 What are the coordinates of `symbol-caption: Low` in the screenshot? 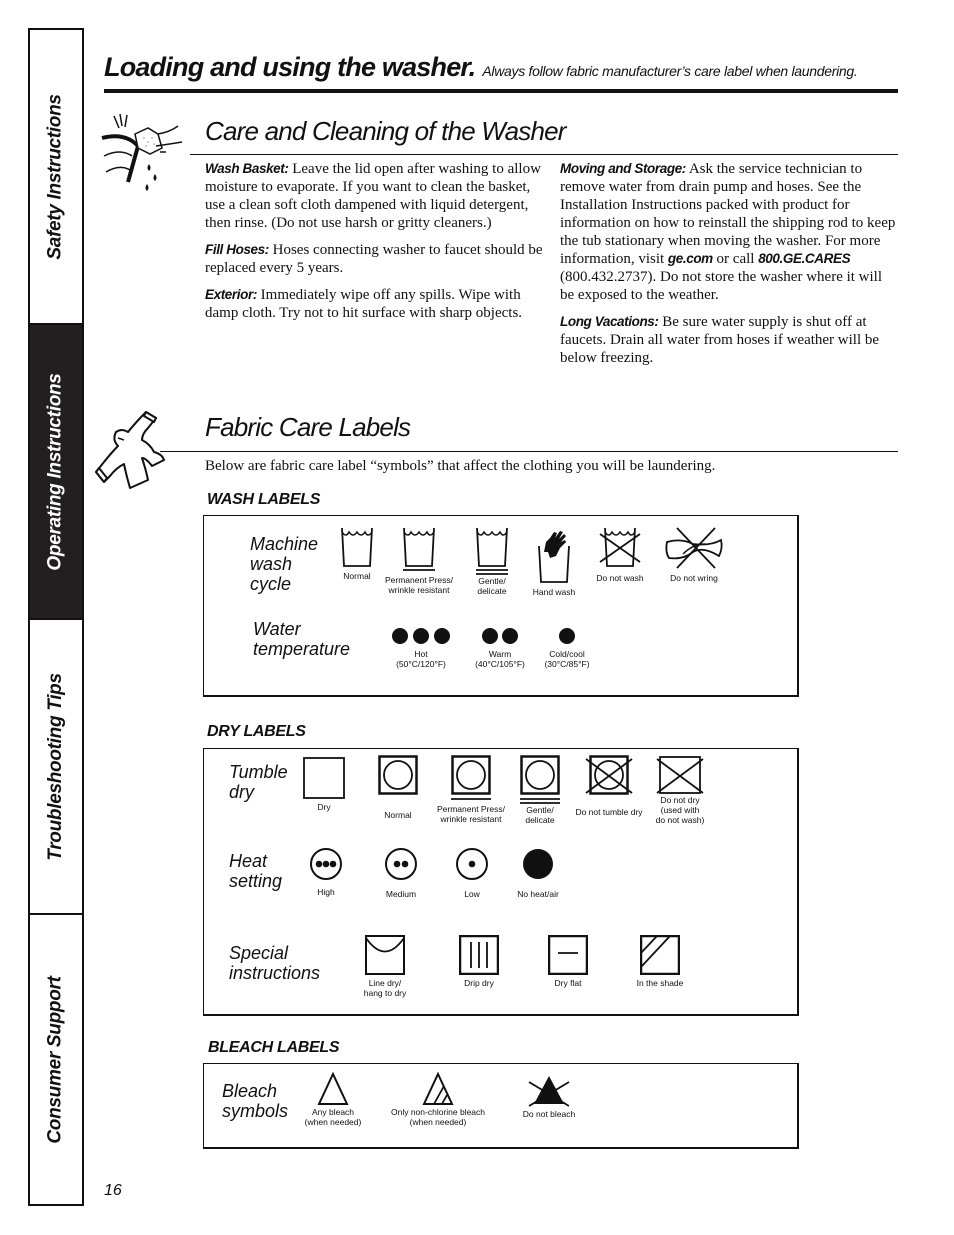 It's located at (472, 894).